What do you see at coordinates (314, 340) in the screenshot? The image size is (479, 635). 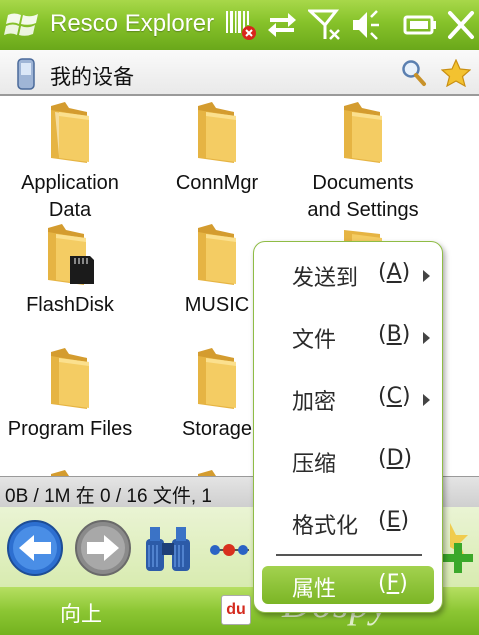 I see `menu-item-label: 文件` at bounding box center [314, 340].